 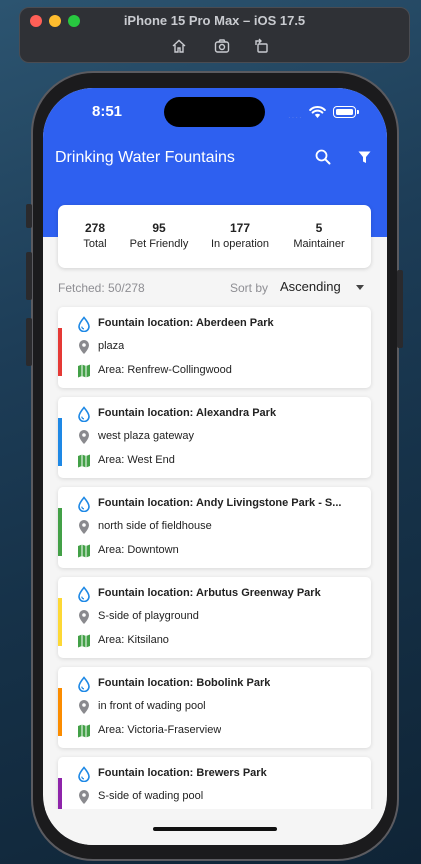 What do you see at coordinates (240, 244) in the screenshot?
I see `stat-label: In operation` at bounding box center [240, 244].